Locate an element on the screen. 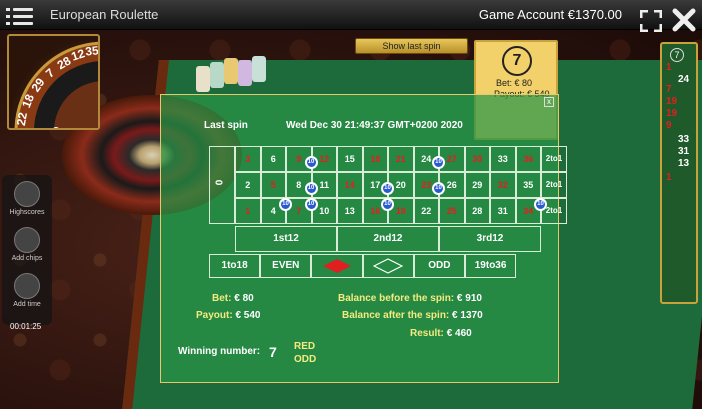 This screenshot has height=409, width=702. winning-number-label: Winning number: is located at coordinates (219, 351).